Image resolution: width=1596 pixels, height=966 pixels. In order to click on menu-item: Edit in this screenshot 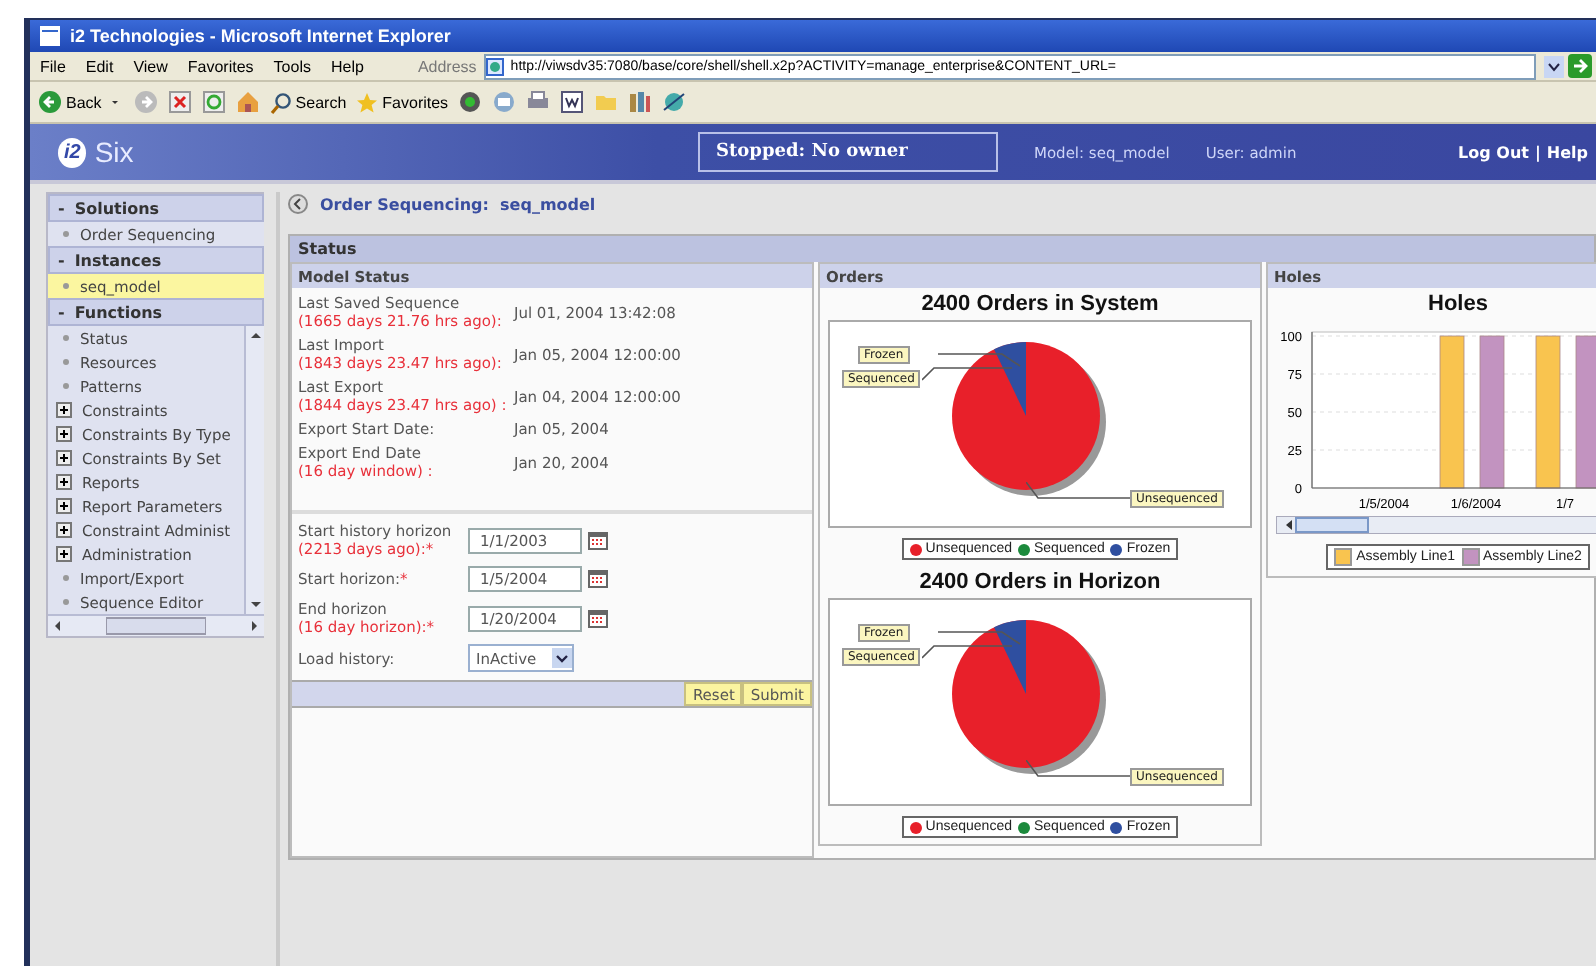, I will do `click(99, 66)`.